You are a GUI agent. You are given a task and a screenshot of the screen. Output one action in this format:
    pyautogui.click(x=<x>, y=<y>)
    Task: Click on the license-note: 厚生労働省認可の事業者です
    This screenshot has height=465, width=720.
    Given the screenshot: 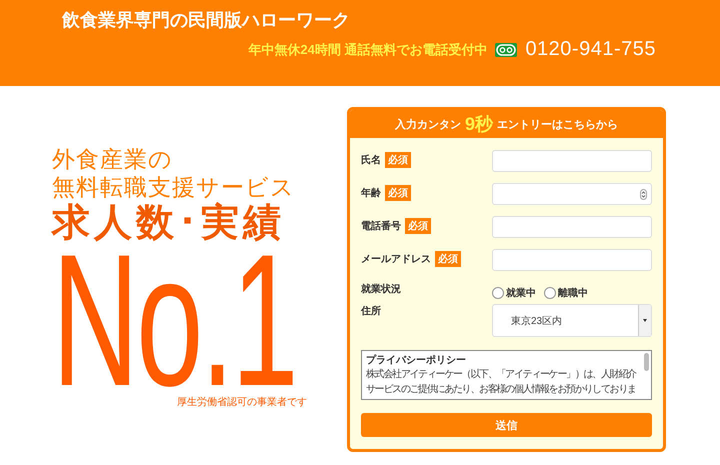 What is the action you would take?
    pyautogui.click(x=242, y=402)
    